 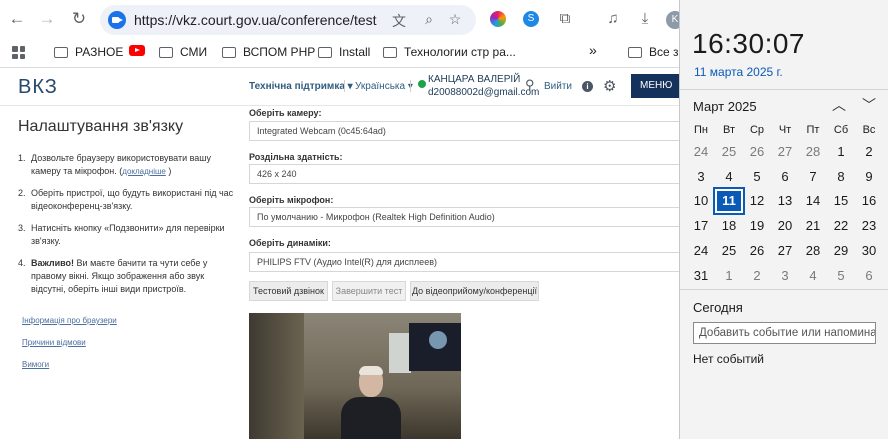 I want to click on refusal-reasons-link: Причини відмови, so click(x=69, y=342).